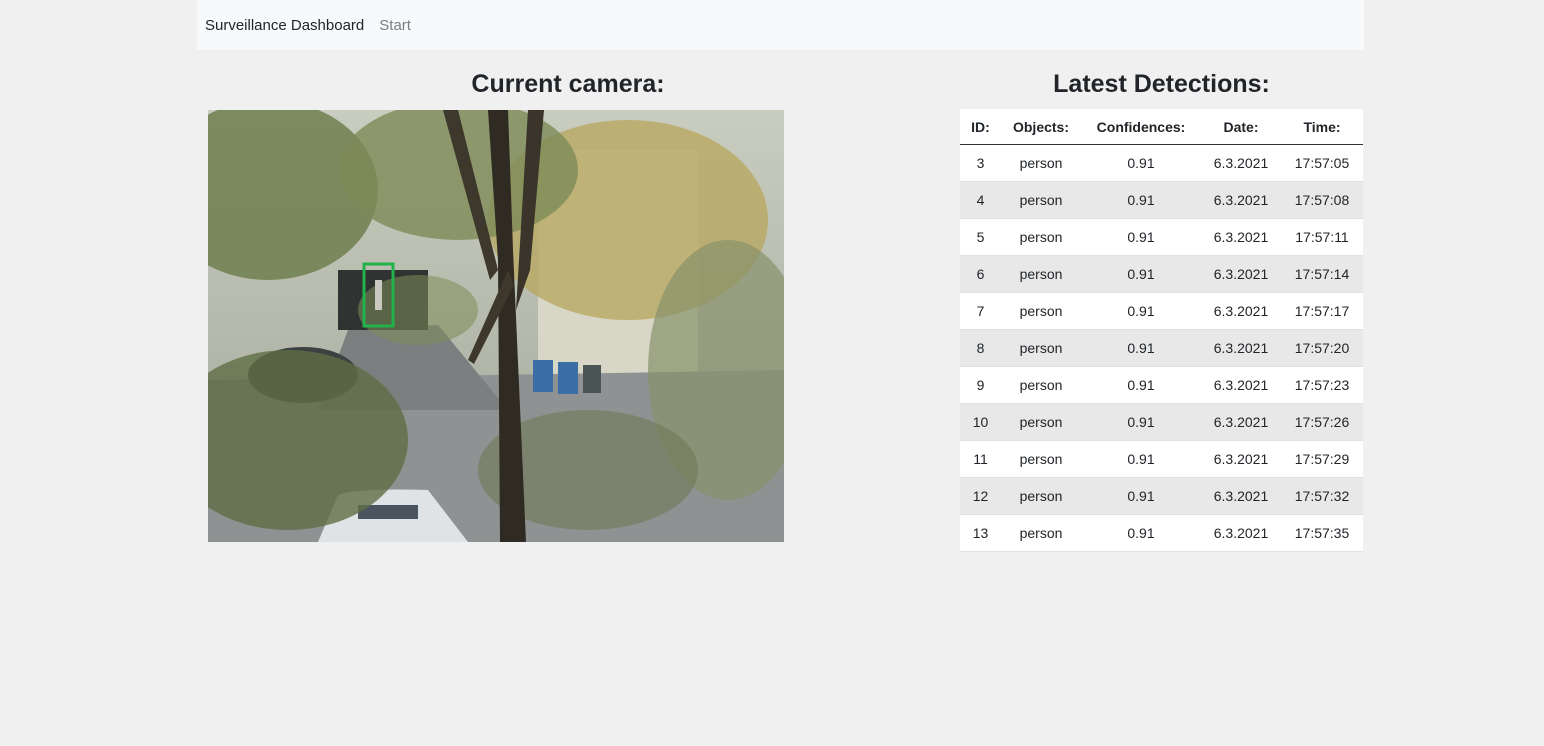  I want to click on column-header-confidences: Confidences:, so click(1141, 127).